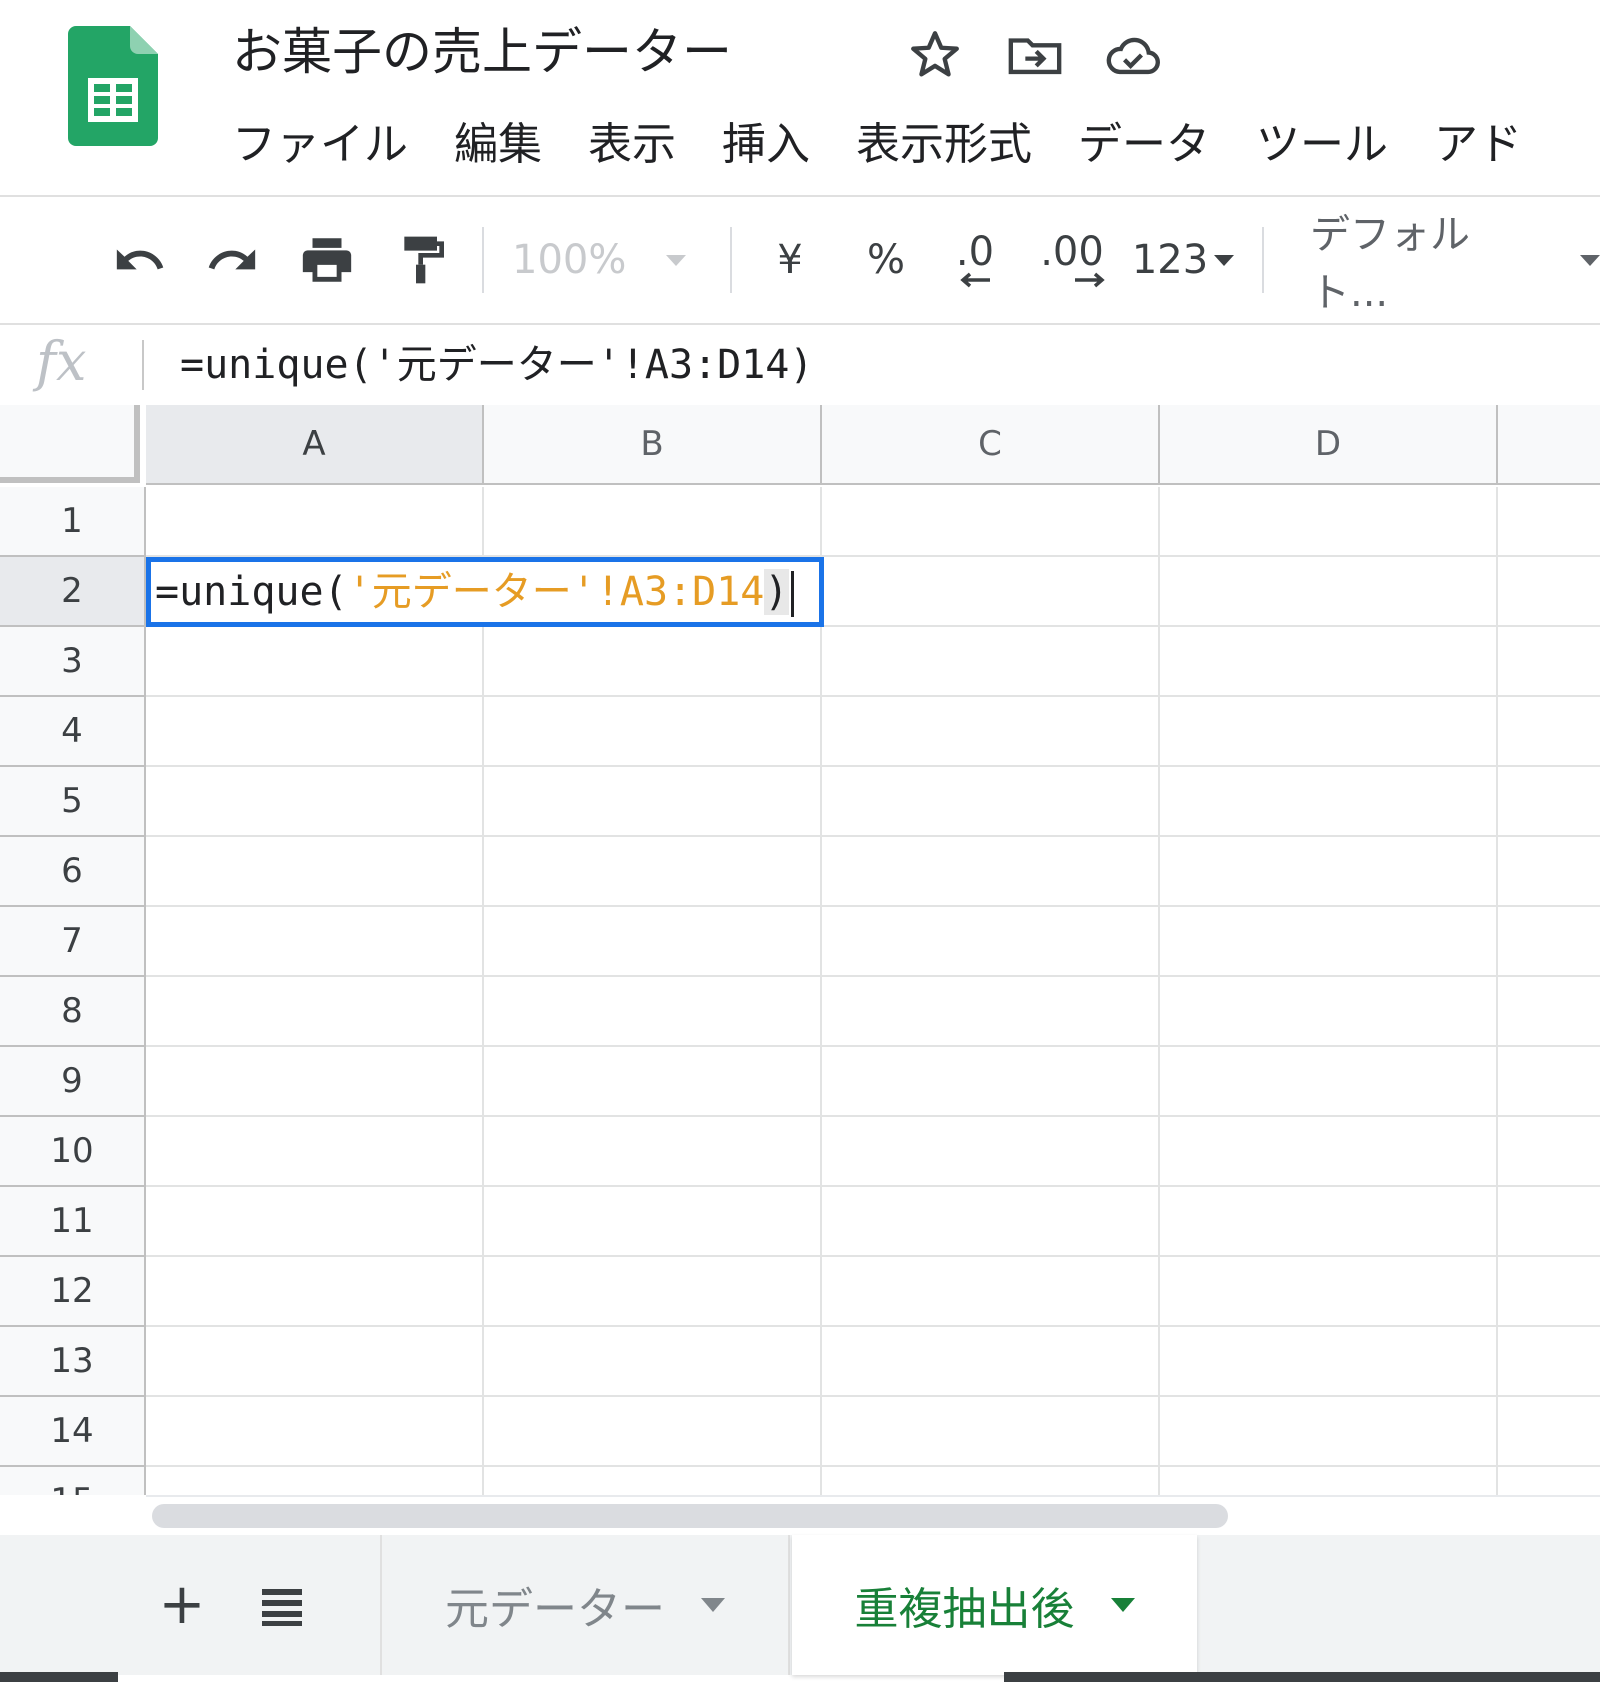 The height and width of the screenshot is (1682, 1600). Describe the element at coordinates (70, 444) in the screenshot. I see `select-all-corner` at that location.